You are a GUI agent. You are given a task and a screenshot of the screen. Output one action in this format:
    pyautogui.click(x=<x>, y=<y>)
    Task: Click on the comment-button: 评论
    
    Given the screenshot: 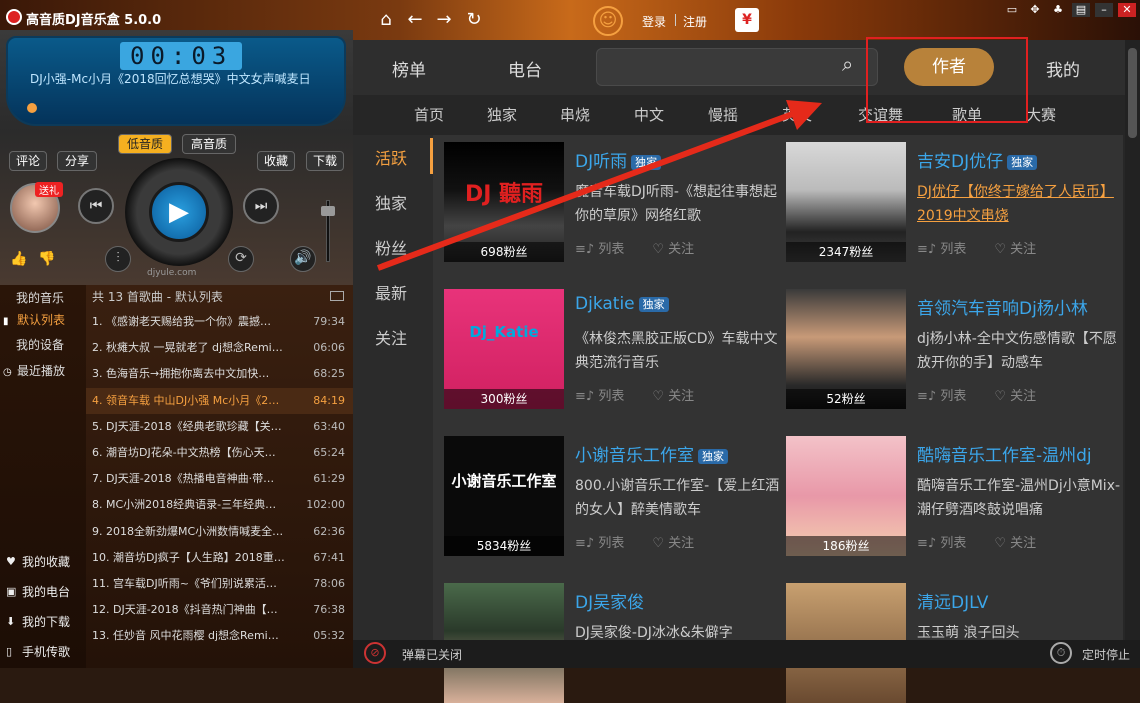 What is the action you would take?
    pyautogui.click(x=28, y=161)
    